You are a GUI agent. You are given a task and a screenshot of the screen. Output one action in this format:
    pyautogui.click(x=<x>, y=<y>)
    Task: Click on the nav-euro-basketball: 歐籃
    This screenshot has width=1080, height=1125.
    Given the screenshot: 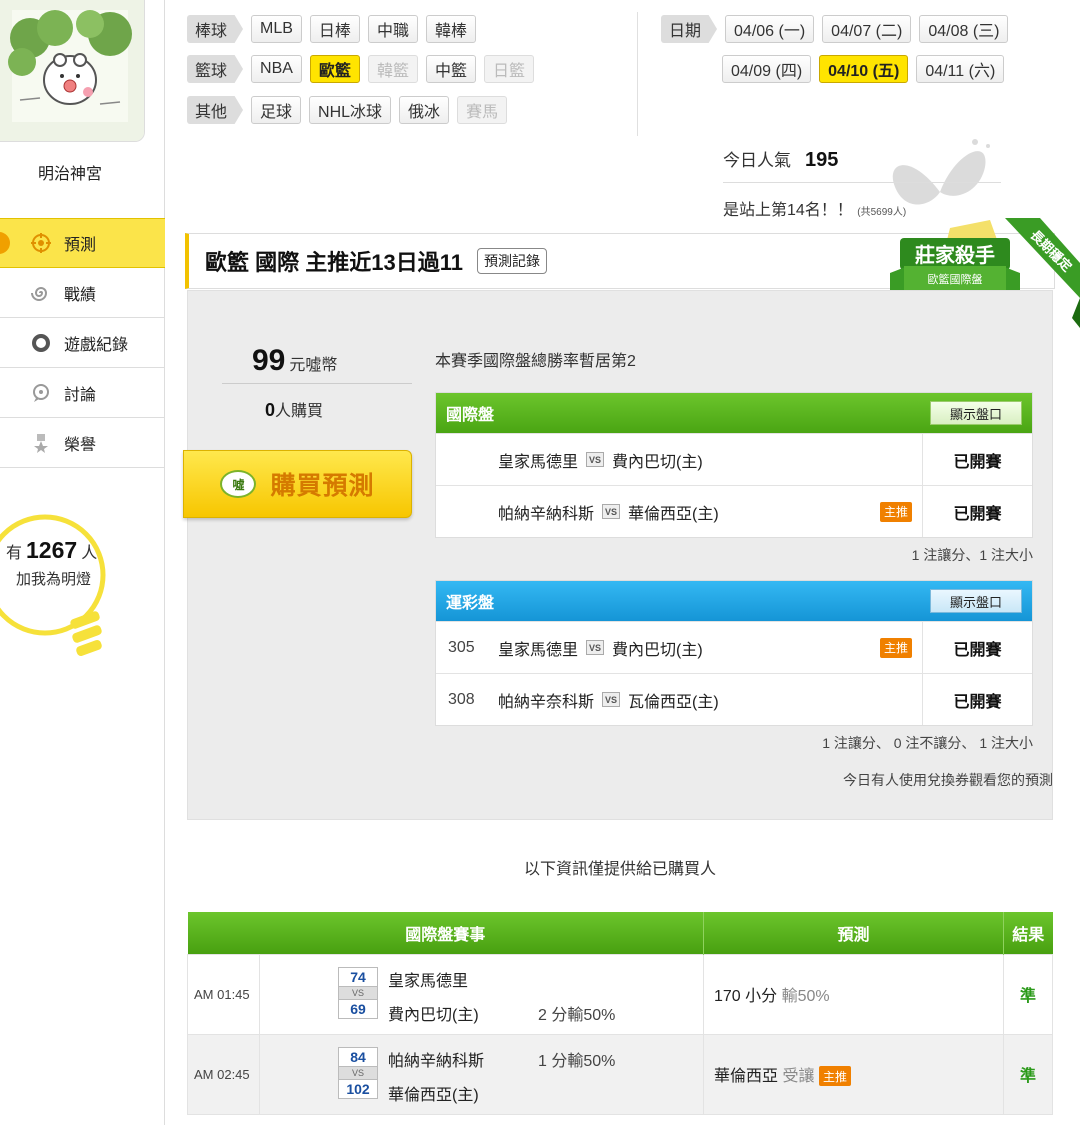 What is the action you would take?
    pyautogui.click(x=334, y=69)
    